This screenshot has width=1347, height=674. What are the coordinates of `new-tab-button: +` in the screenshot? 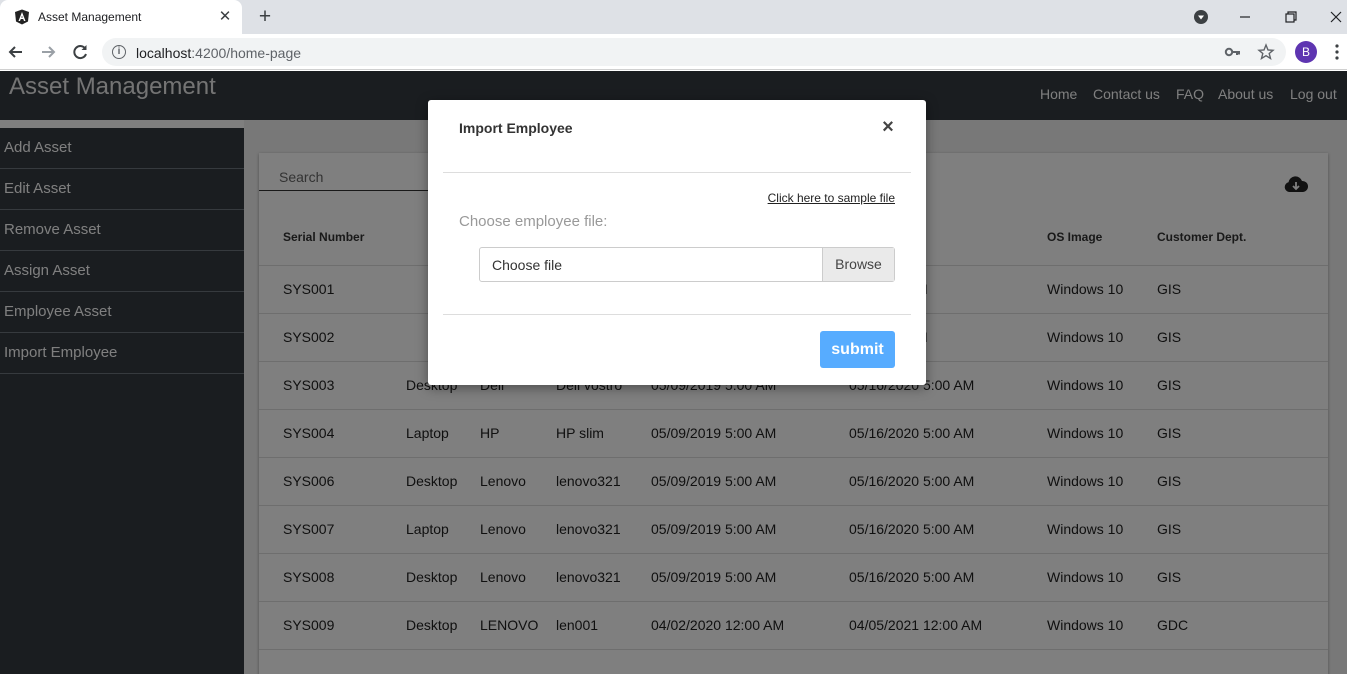 It's located at (265, 17).